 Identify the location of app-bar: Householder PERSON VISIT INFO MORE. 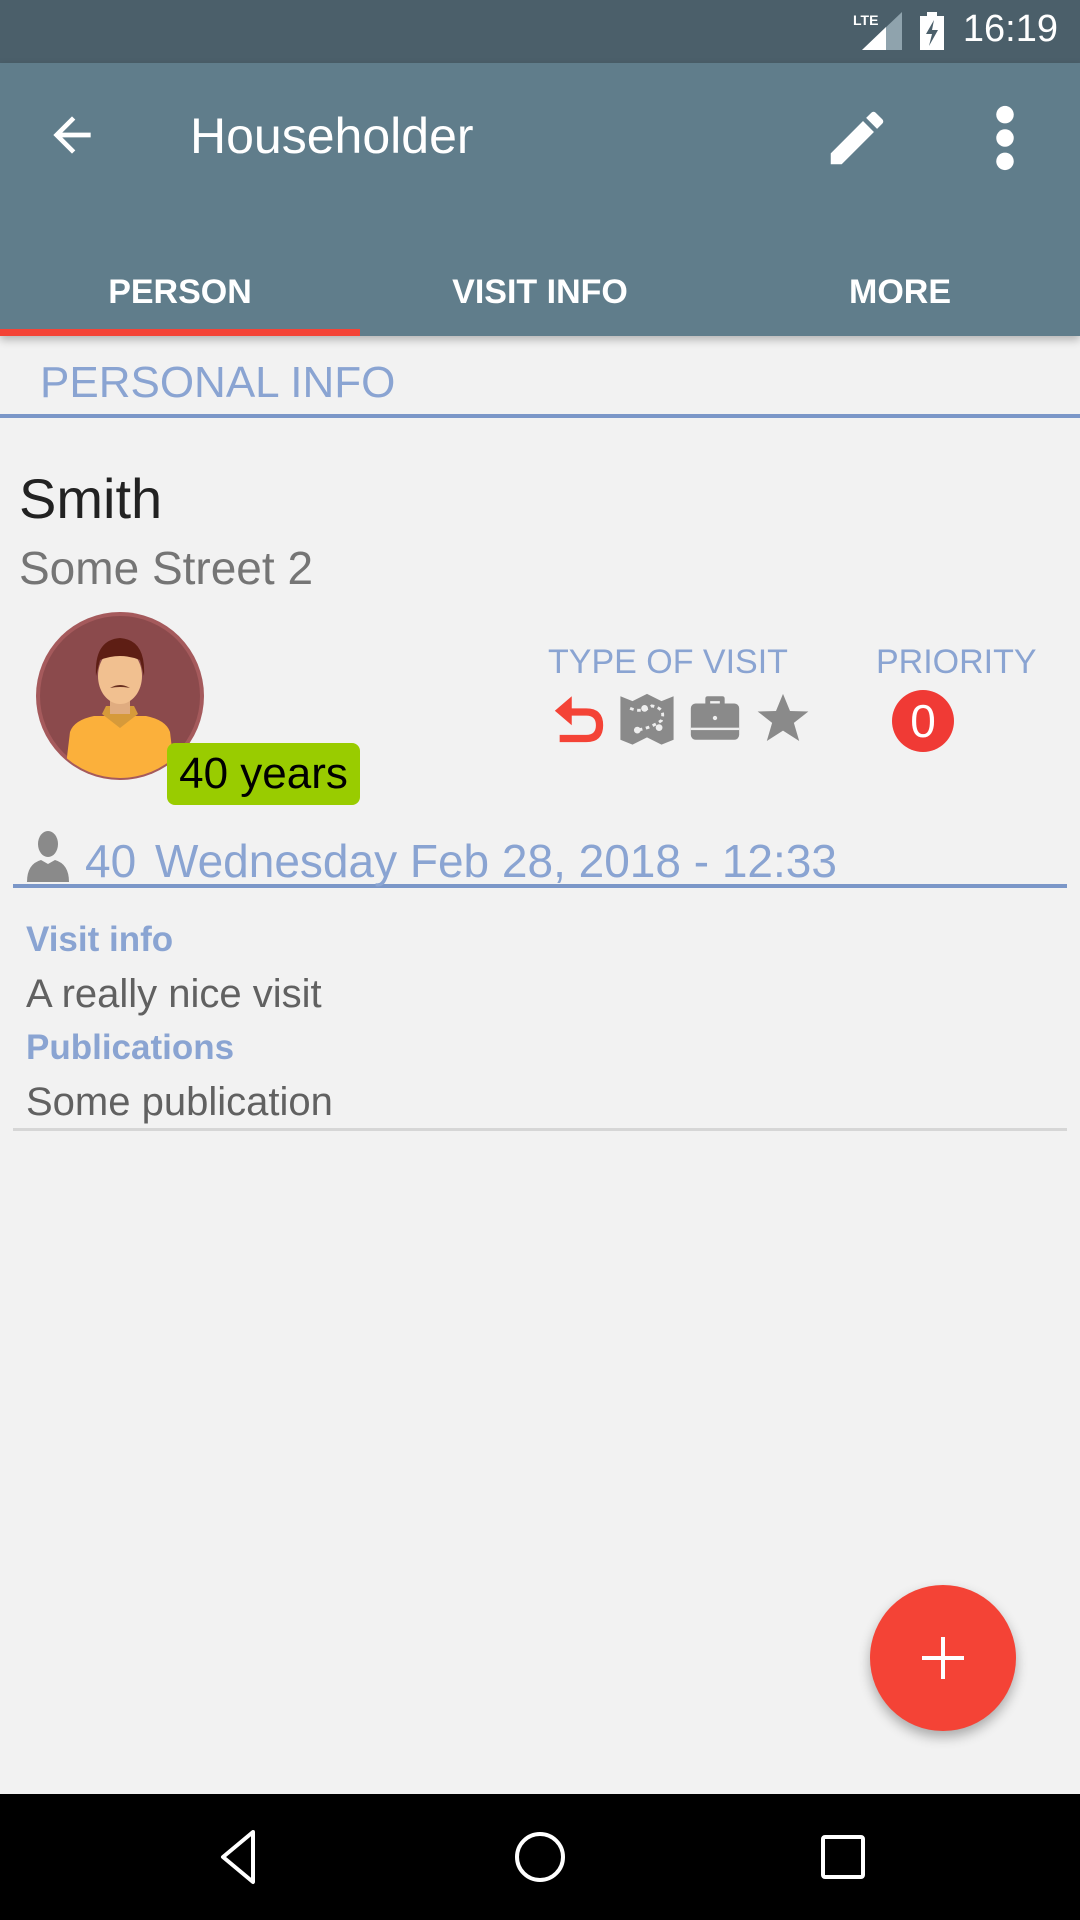
(540, 199).